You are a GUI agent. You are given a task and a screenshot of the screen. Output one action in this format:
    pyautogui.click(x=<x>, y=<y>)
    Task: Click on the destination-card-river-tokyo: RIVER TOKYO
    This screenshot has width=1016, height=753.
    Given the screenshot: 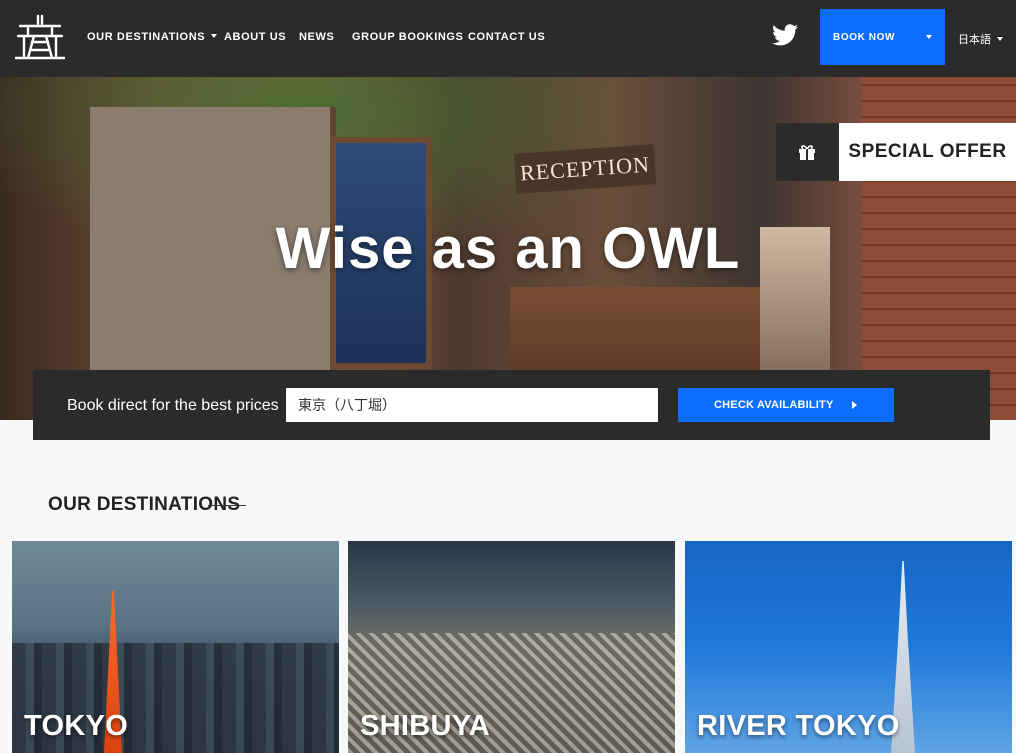 What is the action you would take?
    pyautogui.click(x=848, y=647)
    